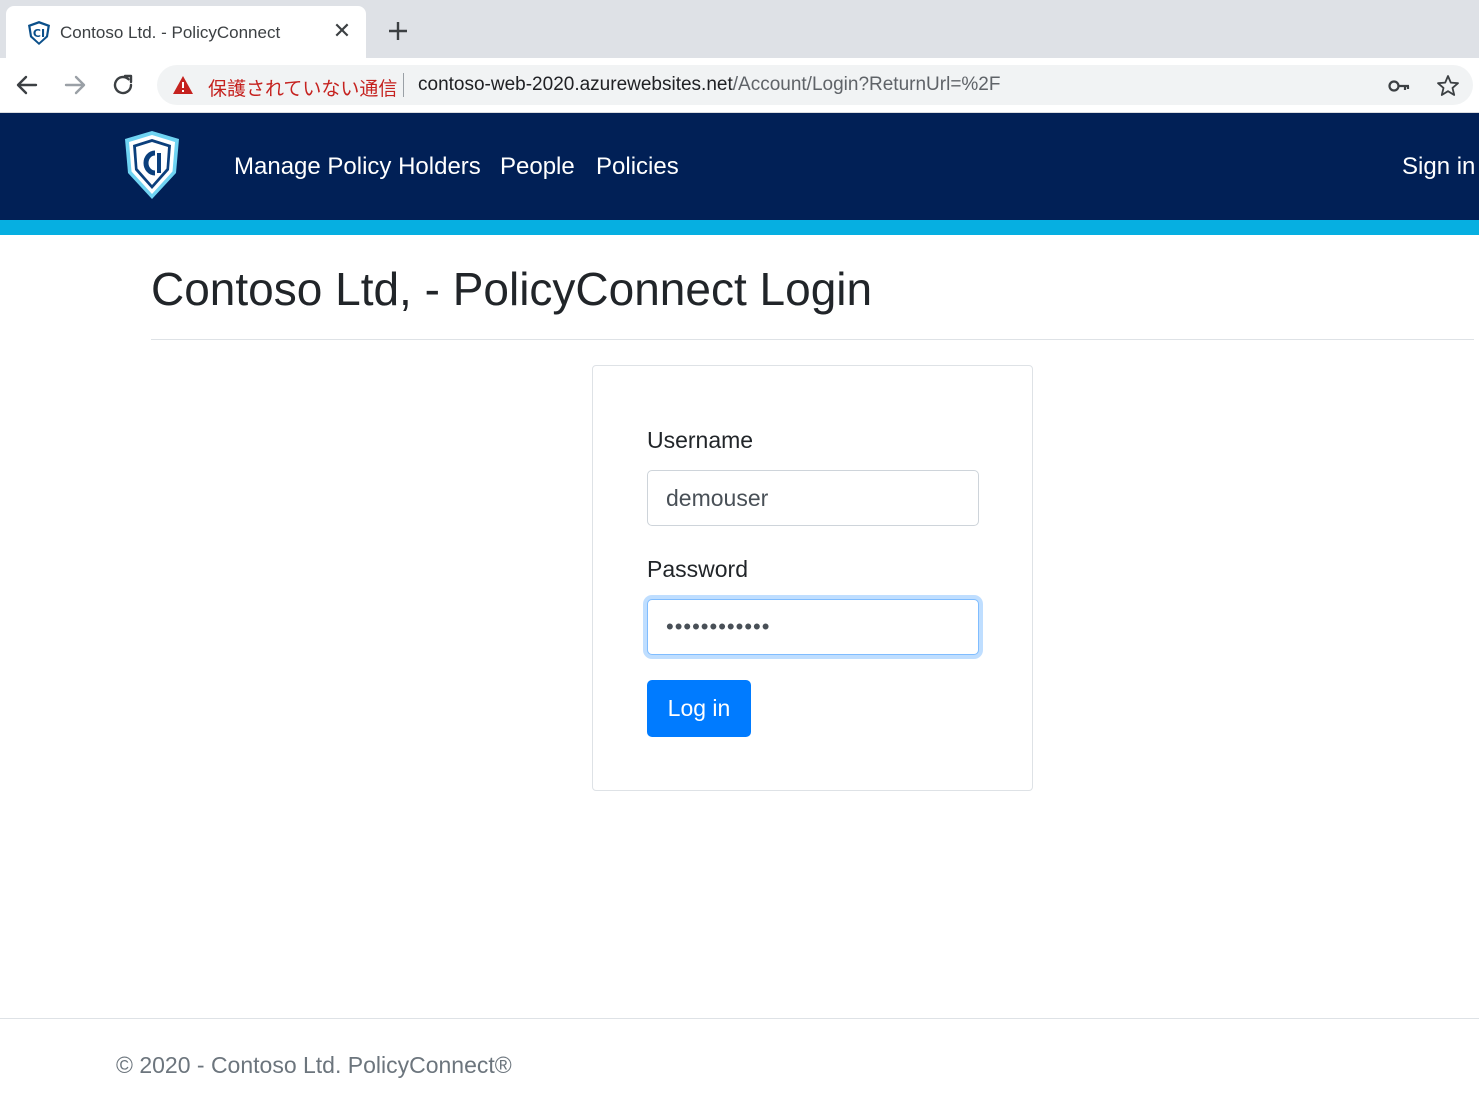  I want to click on warning-icon, so click(183, 85).